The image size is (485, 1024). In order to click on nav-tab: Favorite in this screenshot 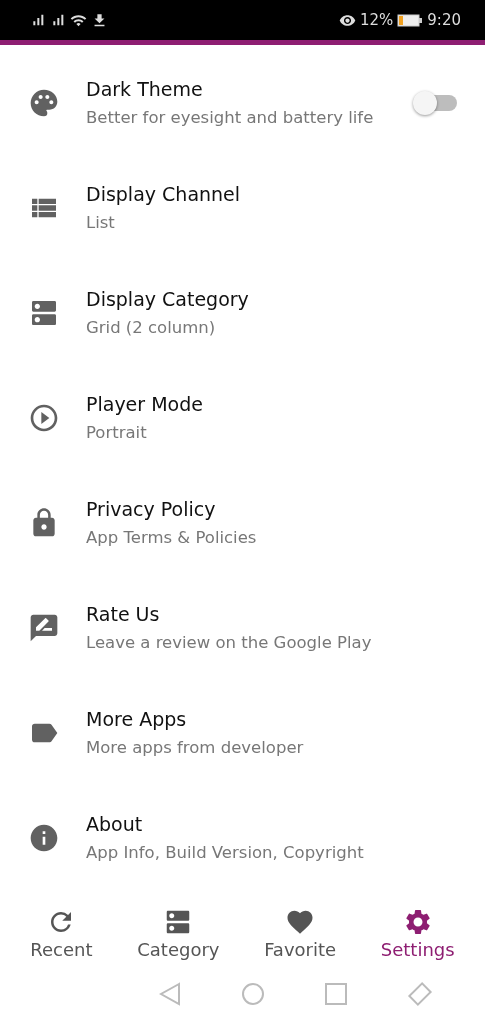, I will do `click(300, 933)`.